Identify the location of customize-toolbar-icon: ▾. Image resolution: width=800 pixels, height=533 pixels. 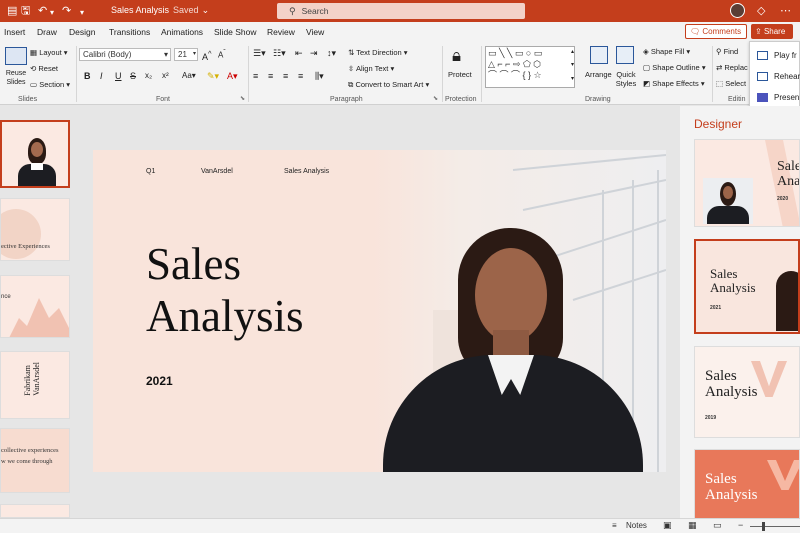
(82, 13).